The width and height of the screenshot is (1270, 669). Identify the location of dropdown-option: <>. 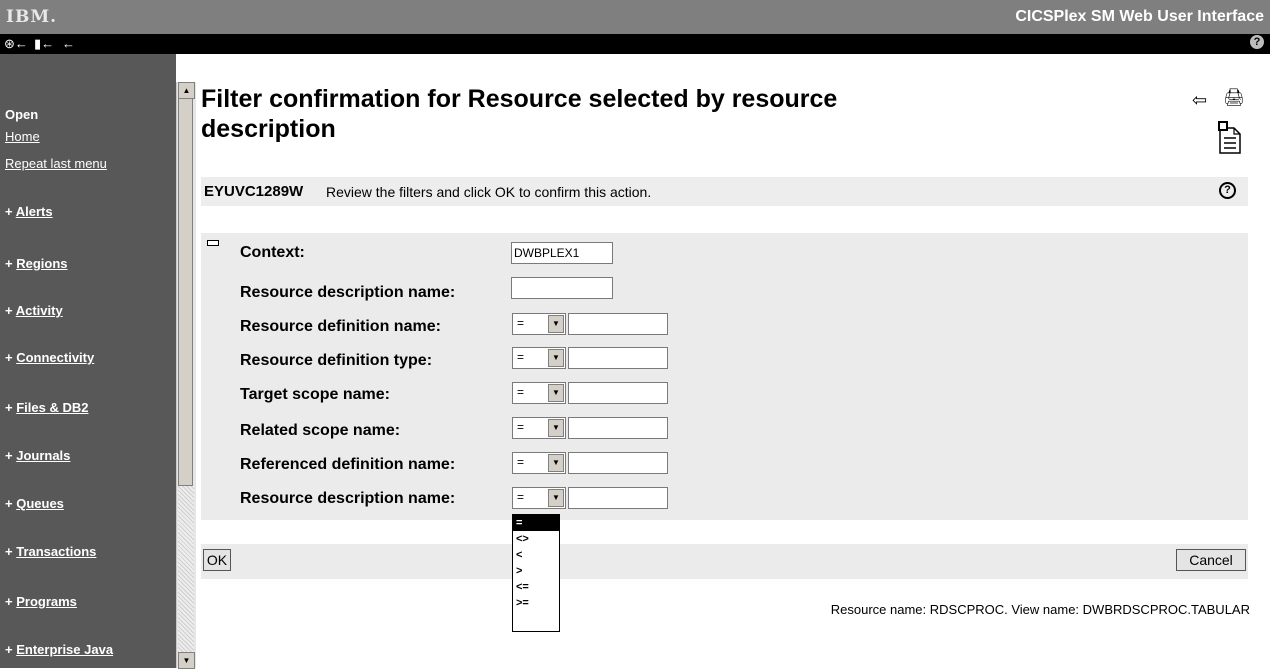
(536, 539).